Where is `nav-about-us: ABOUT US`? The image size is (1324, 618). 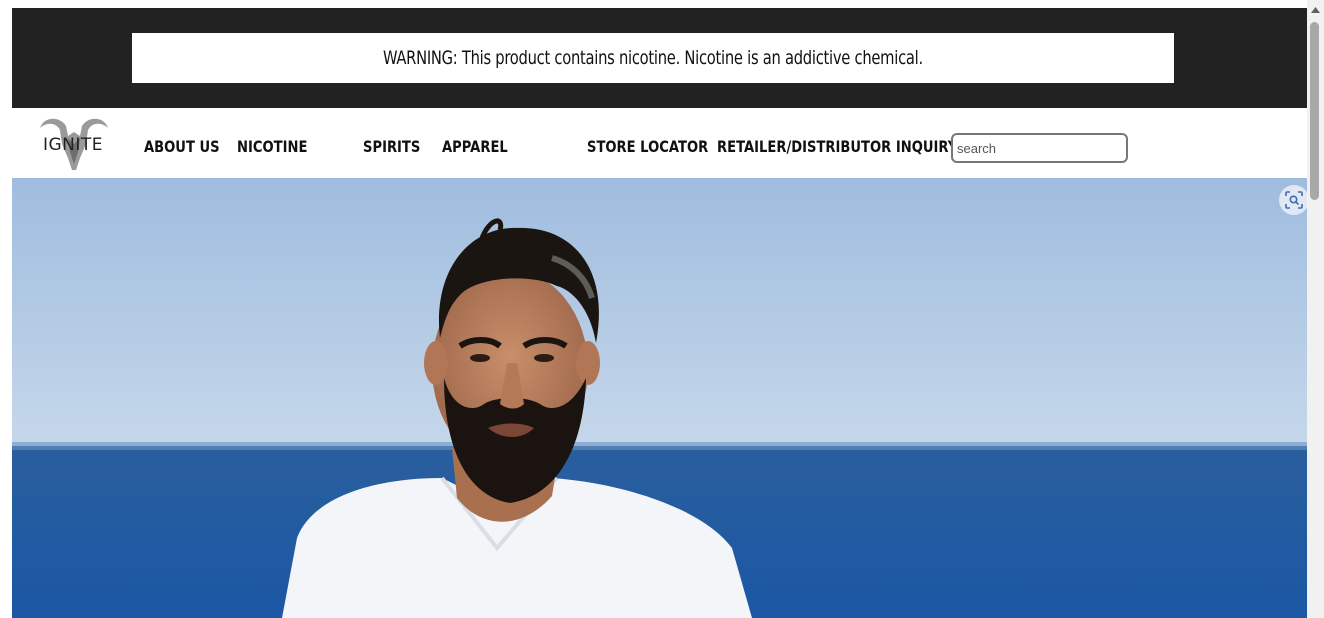
nav-about-us: ABOUT US is located at coordinates (182, 146).